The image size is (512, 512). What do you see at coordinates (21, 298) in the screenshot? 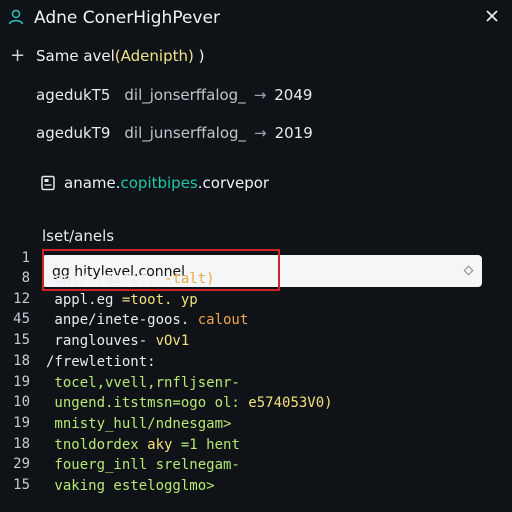
I see `line-number: 12` at bounding box center [21, 298].